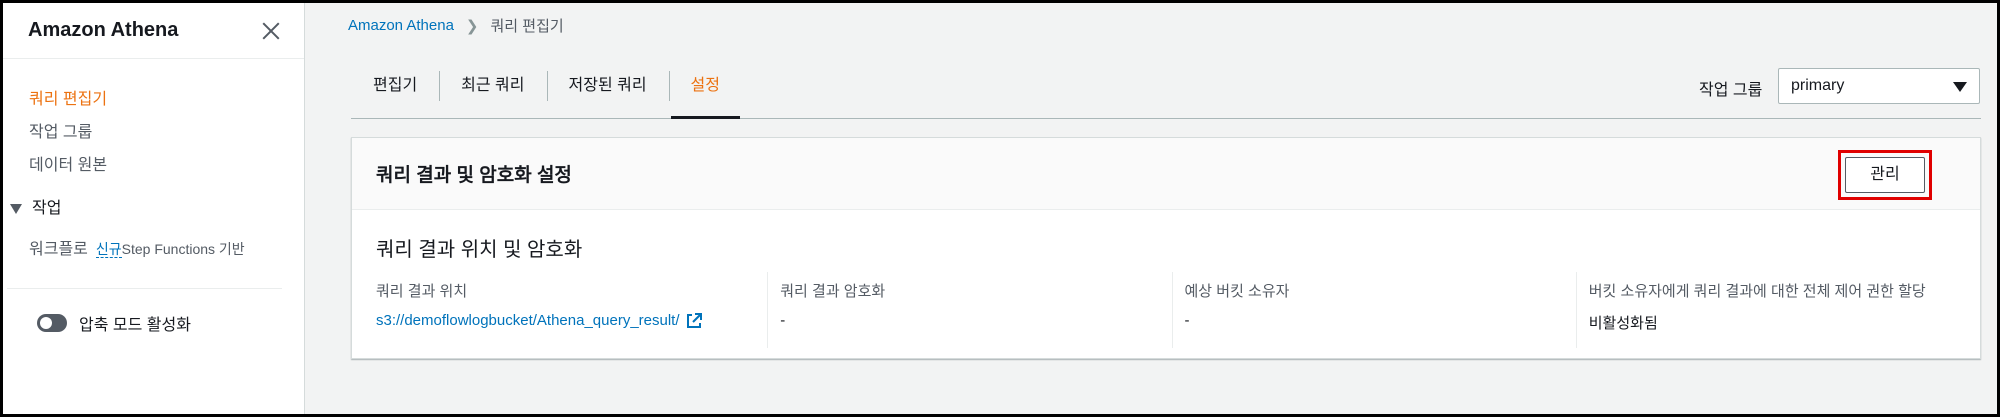  I want to click on tab-saved-queries: 저장된 쿼리, so click(607, 91).